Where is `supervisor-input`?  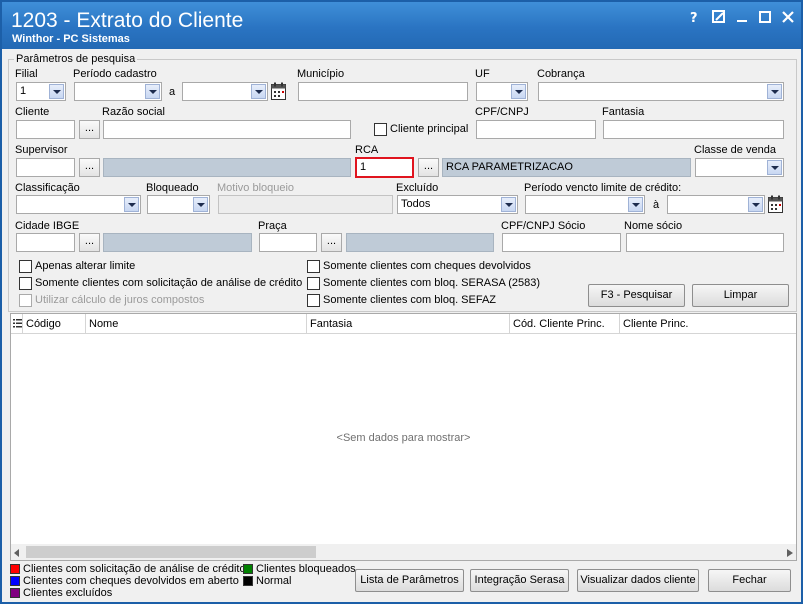 supervisor-input is located at coordinates (45, 167).